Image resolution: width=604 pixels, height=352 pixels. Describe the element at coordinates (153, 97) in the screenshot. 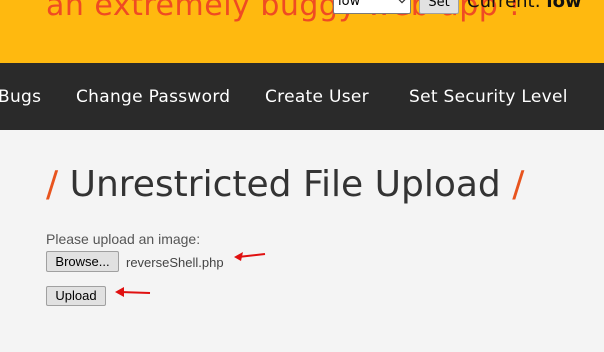

I see `nav-item-change-password: Change Password` at that location.